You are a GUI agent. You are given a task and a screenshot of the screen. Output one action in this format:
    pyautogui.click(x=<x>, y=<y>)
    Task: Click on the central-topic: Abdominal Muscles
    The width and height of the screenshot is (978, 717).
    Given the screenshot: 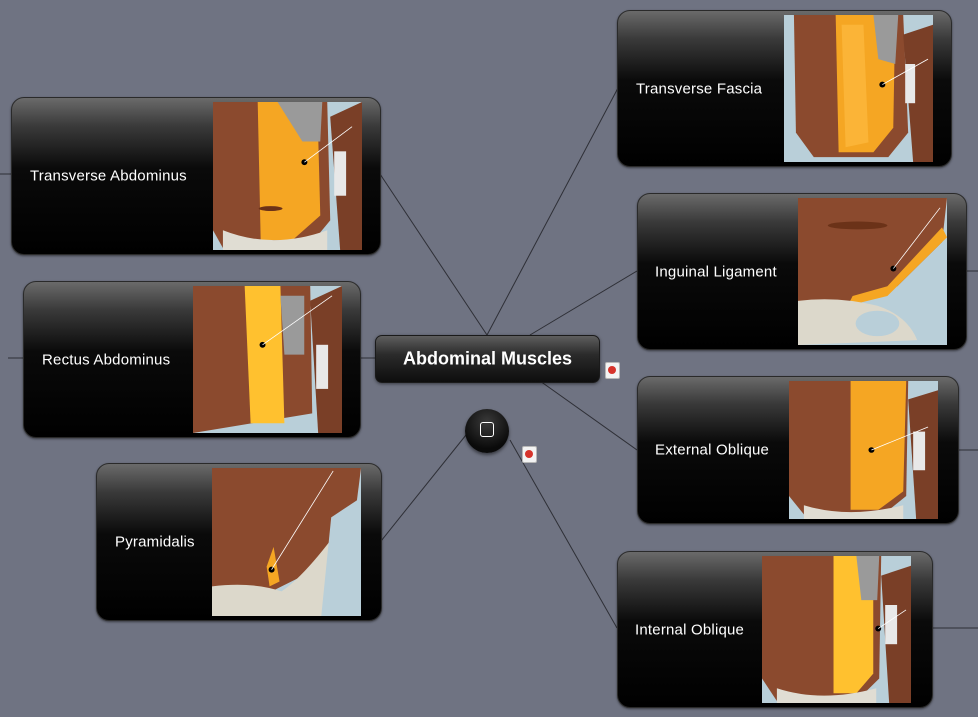 What is the action you would take?
    pyautogui.click(x=487, y=359)
    